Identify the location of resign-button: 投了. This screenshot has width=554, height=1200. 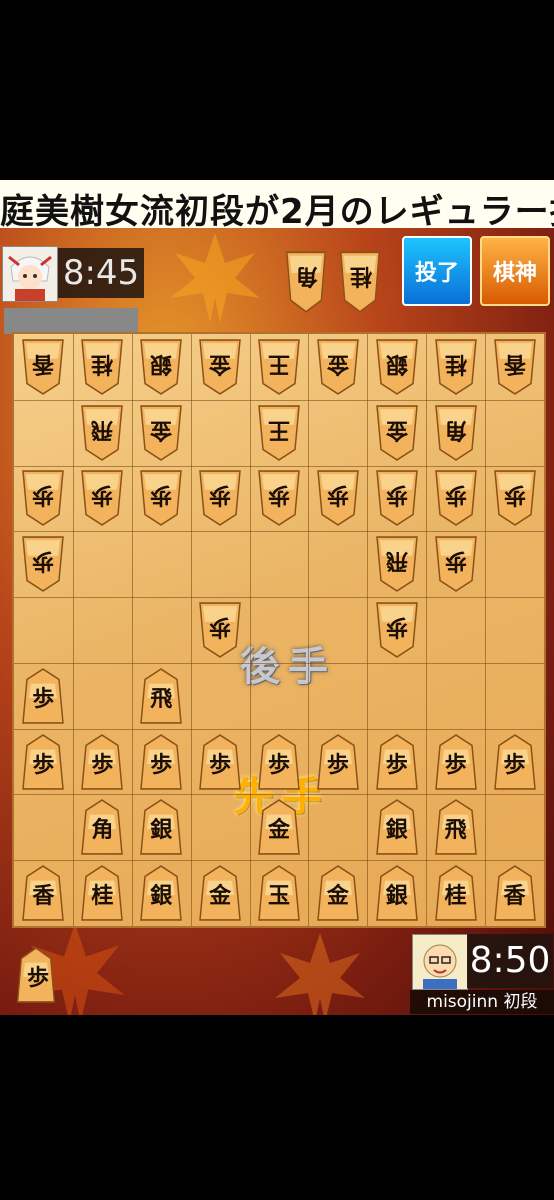
(437, 271).